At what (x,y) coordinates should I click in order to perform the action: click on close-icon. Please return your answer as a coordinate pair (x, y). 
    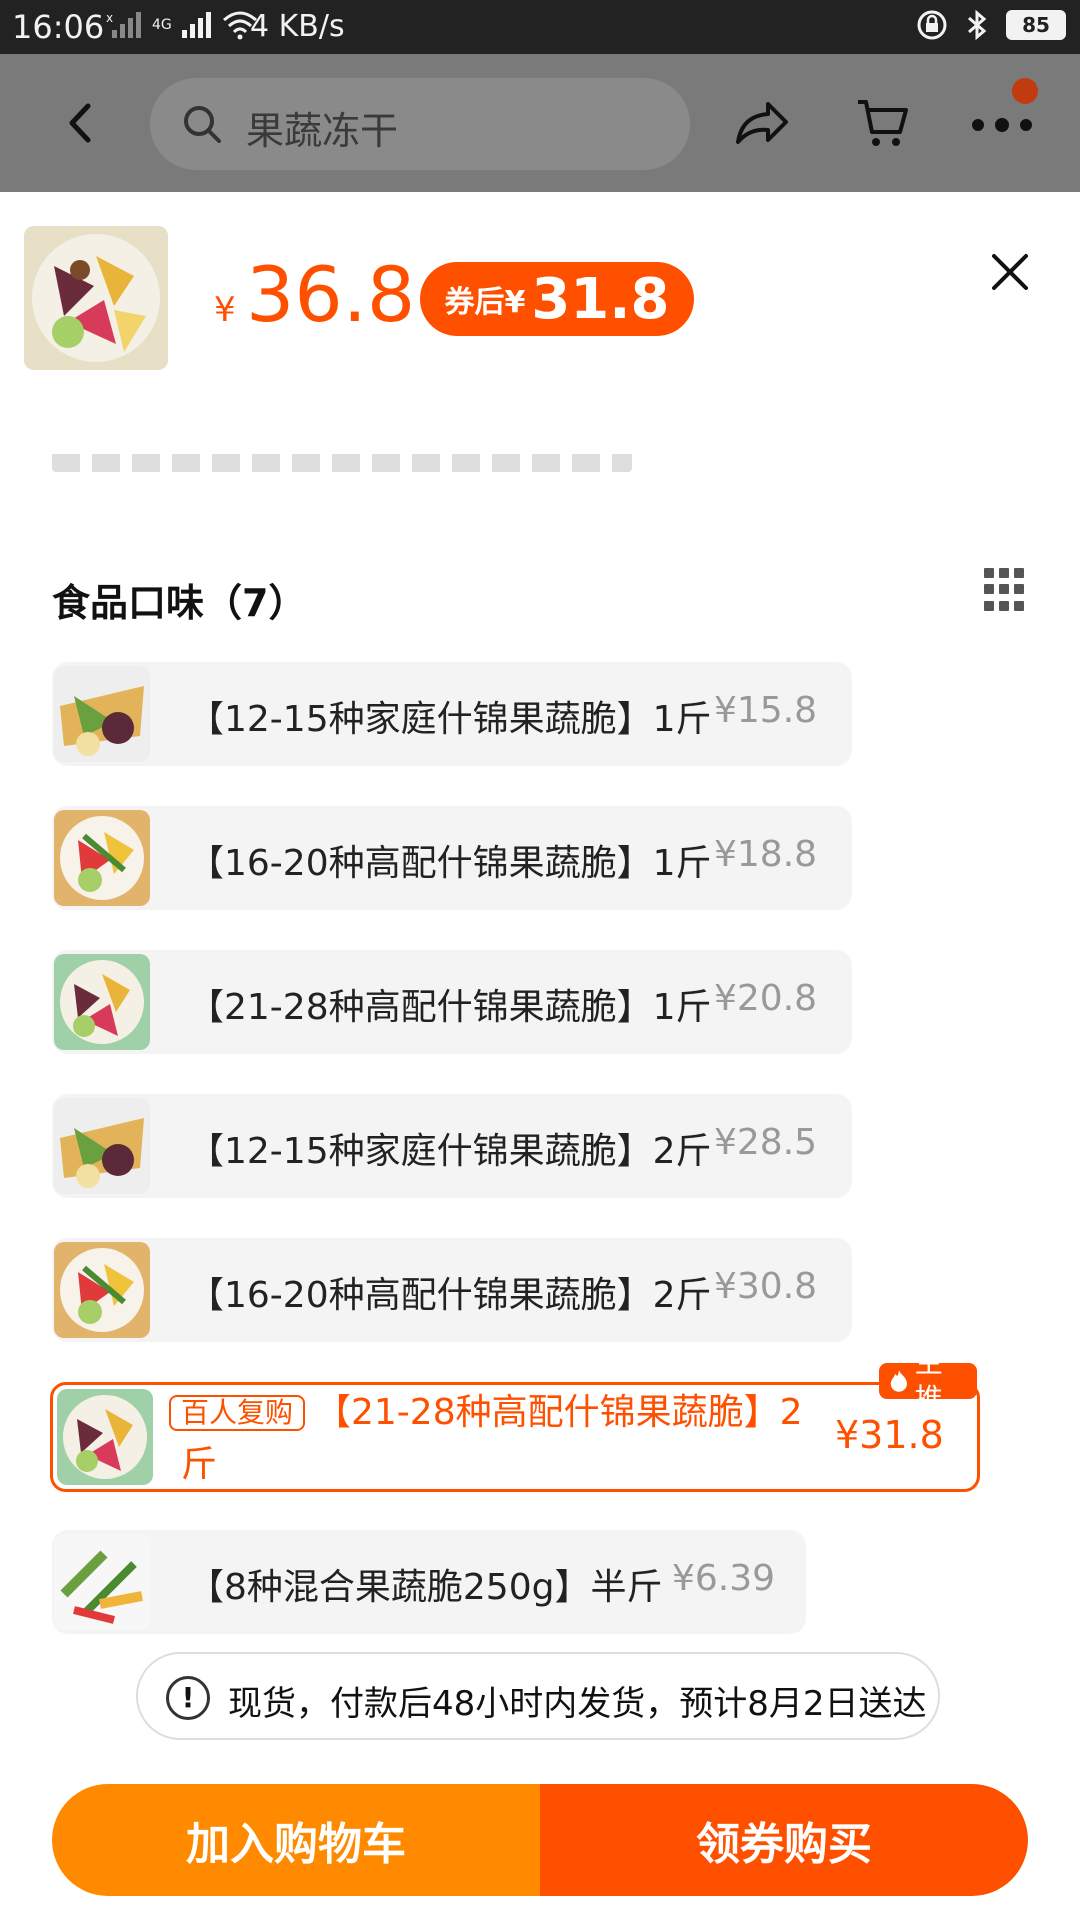
    Looking at the image, I should click on (1010, 272).